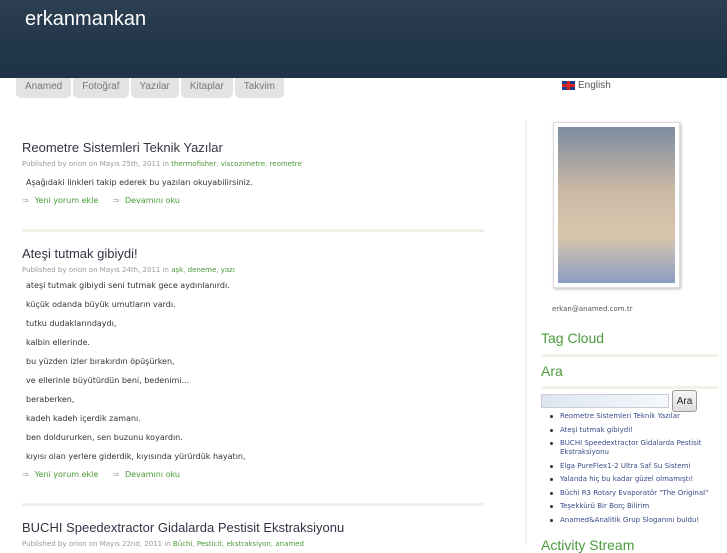  I want to click on tag-link: yazı, so click(228, 270).